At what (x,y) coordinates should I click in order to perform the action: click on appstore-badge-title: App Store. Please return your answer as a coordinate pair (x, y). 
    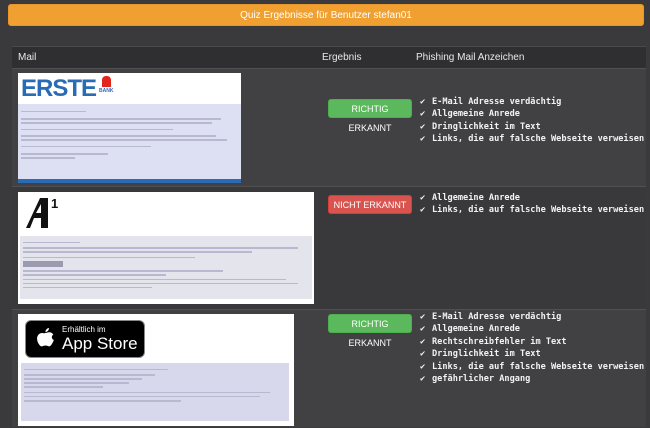
    Looking at the image, I should click on (100, 343).